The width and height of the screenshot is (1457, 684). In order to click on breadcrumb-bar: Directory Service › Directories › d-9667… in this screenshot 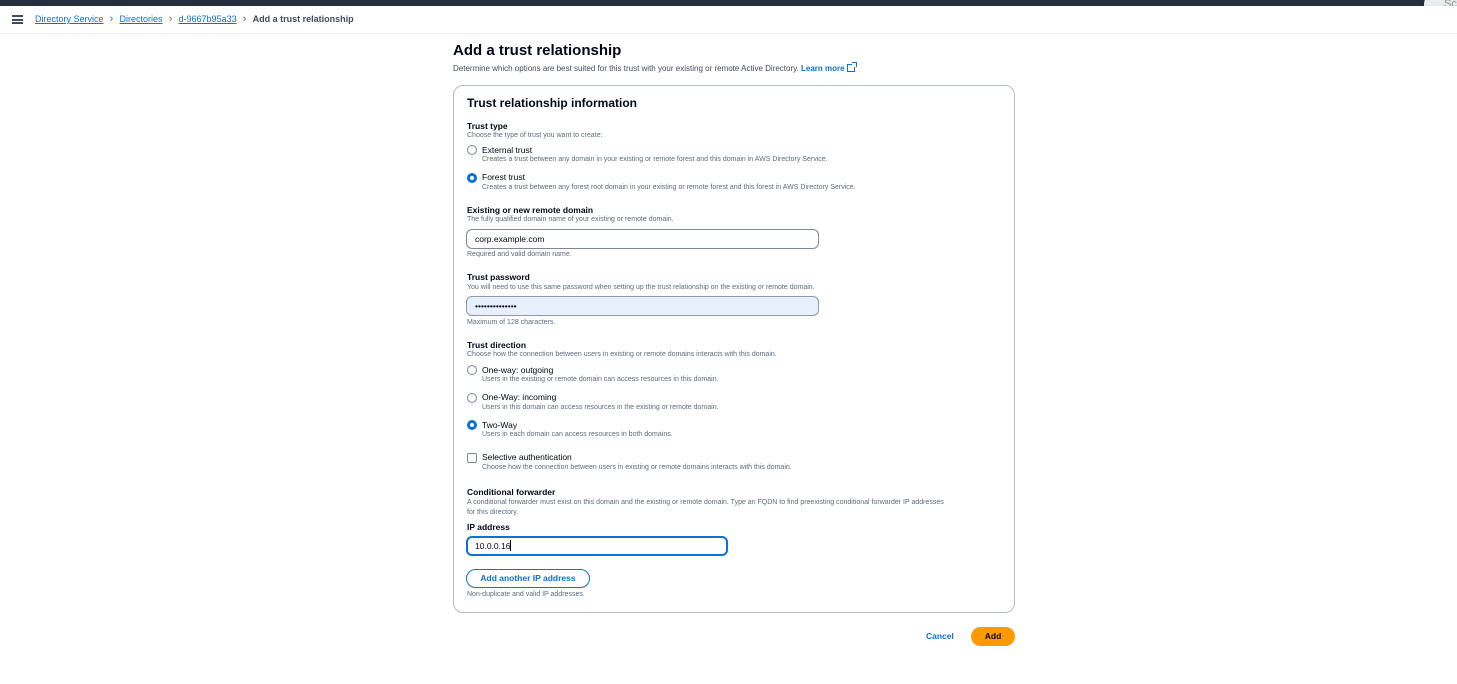, I will do `click(728, 20)`.